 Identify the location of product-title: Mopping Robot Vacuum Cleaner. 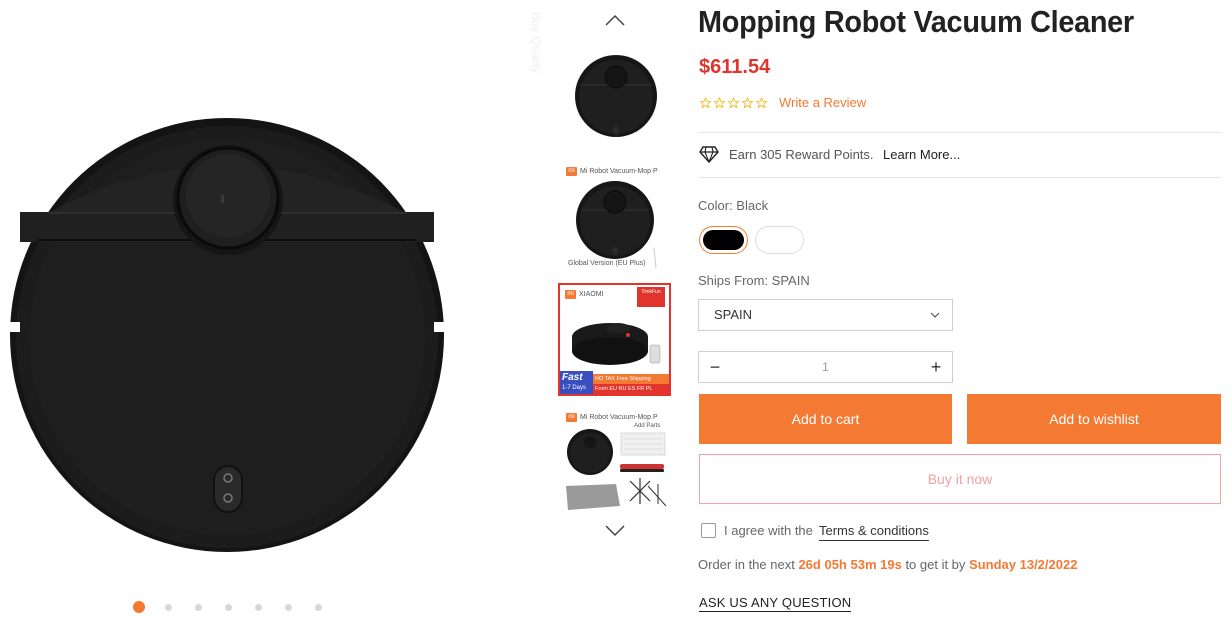
(916, 21).